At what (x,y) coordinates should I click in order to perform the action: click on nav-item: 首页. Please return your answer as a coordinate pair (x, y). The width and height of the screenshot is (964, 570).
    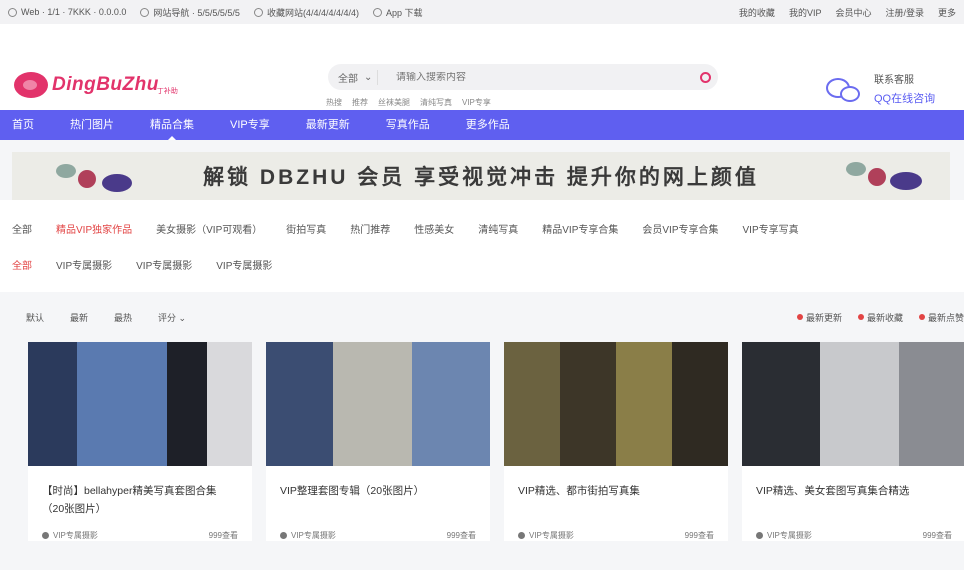
    Looking at the image, I should click on (23, 125).